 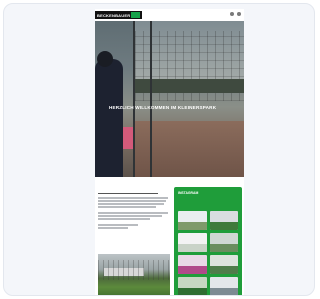 I want to click on instagram-grid, so click(x=208, y=253).